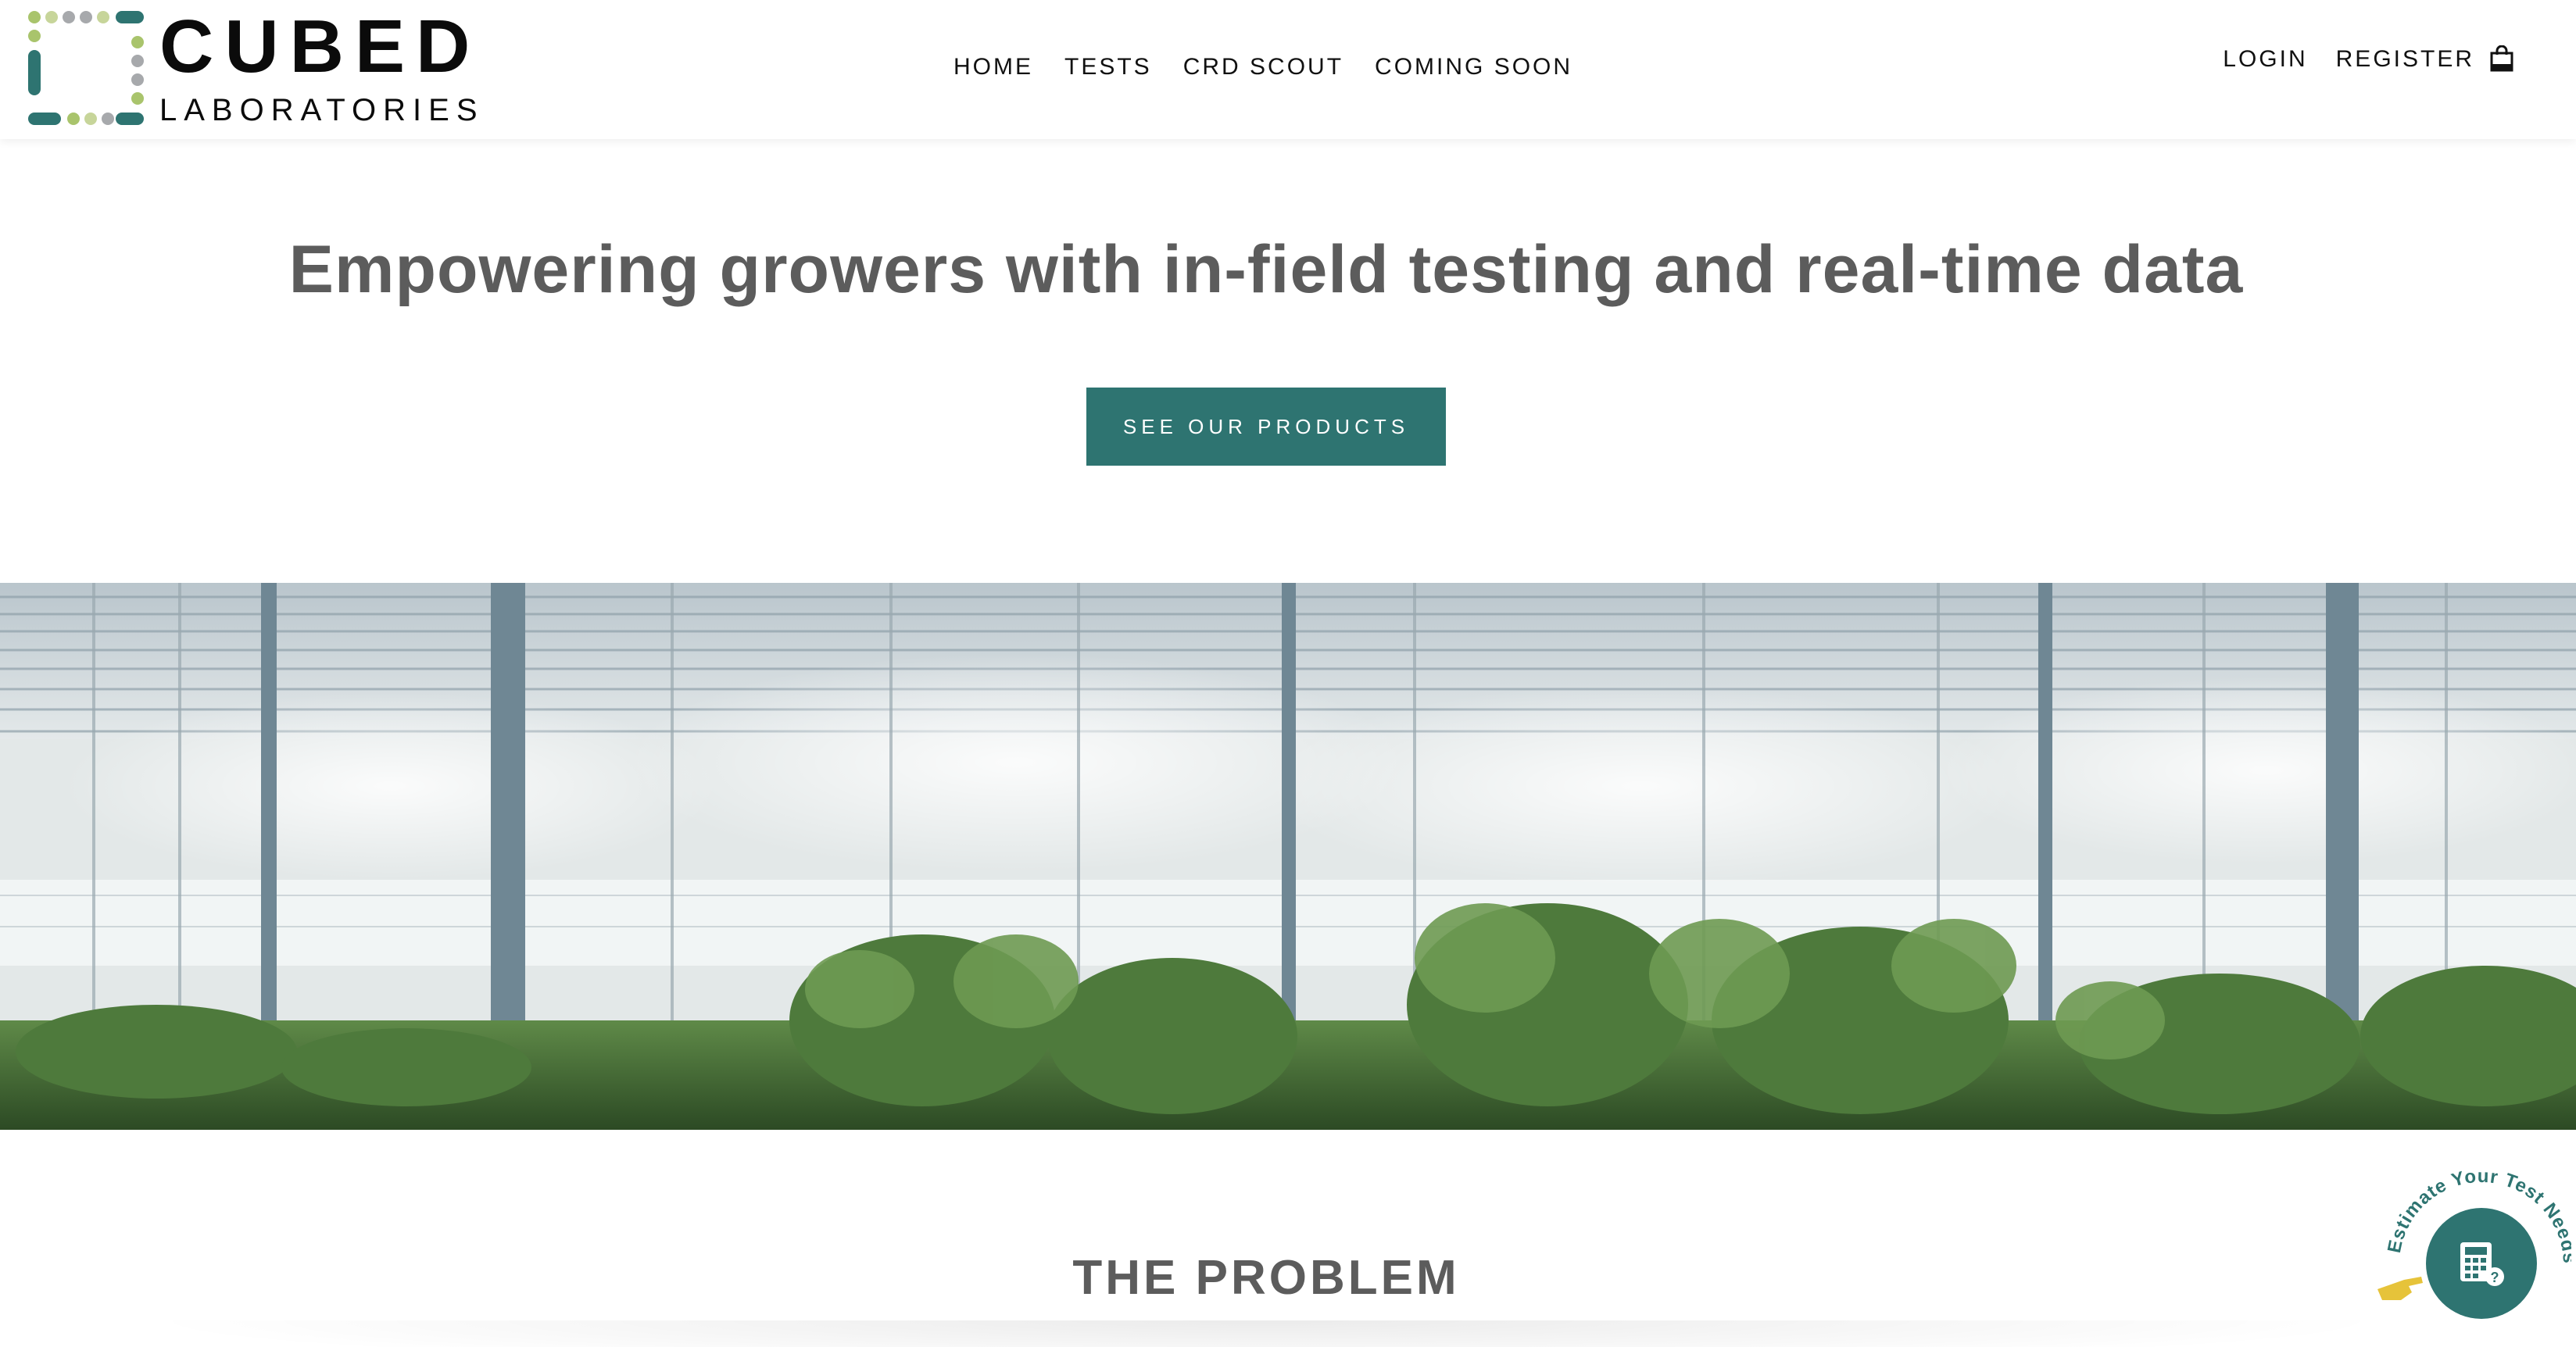  I want to click on main-nav: HOME TESTS CRD SCOUT COMING SOON, so click(1262, 67).